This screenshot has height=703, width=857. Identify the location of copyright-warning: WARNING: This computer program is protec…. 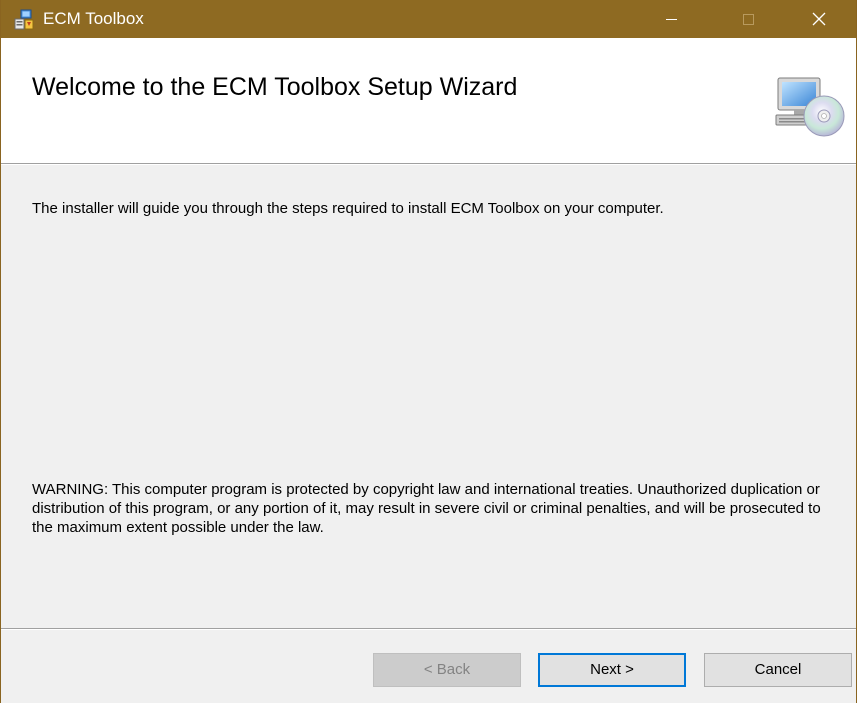
(426, 508).